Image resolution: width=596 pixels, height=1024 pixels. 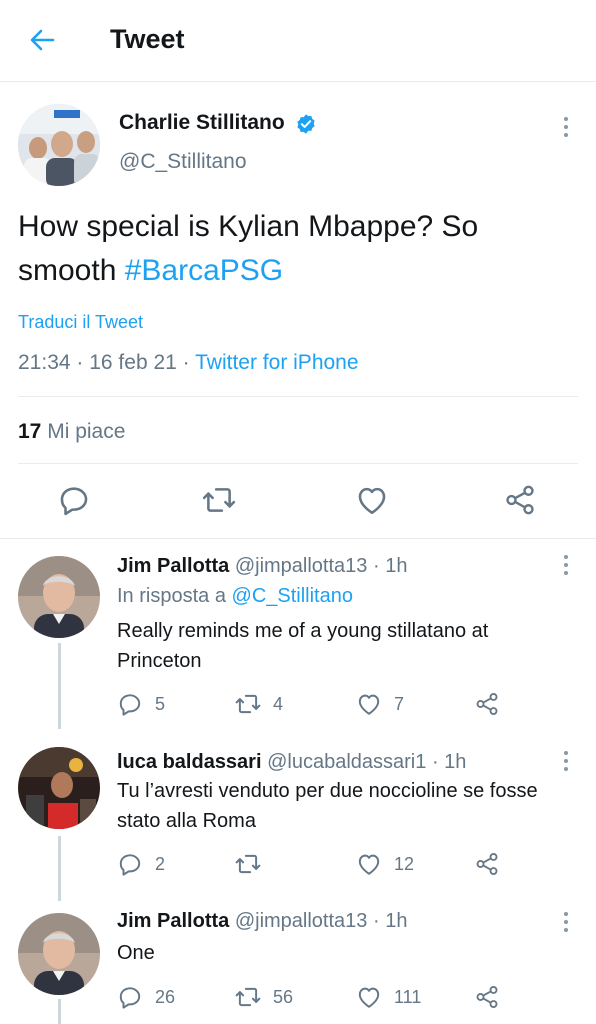 What do you see at coordinates (189, 762) in the screenshot?
I see `reply-author-name: luca baldassari` at bounding box center [189, 762].